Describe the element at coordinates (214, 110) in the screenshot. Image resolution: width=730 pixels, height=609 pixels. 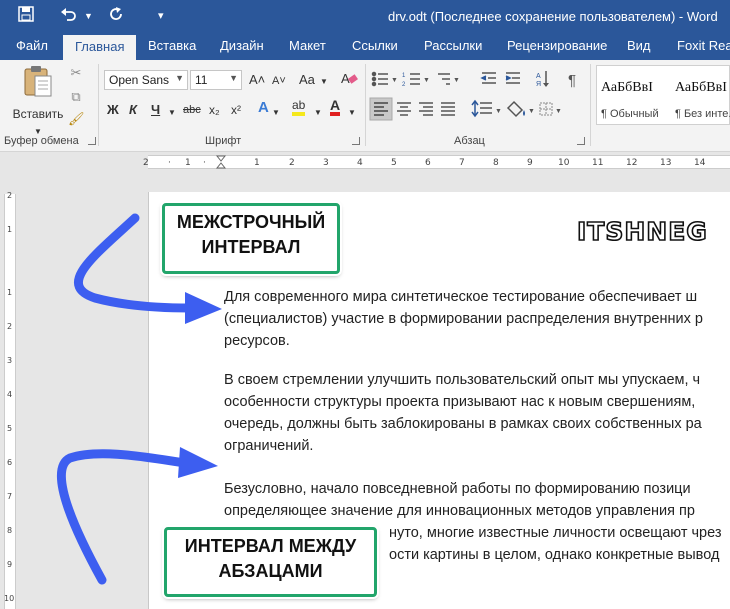
I see `subscript-button: x₂` at that location.